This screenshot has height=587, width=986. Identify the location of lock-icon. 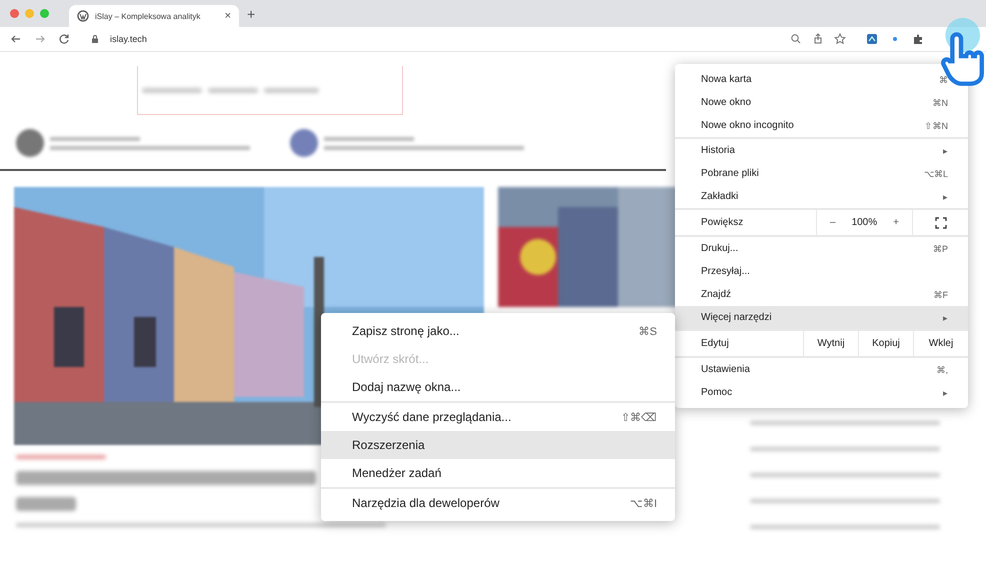
(95, 39).